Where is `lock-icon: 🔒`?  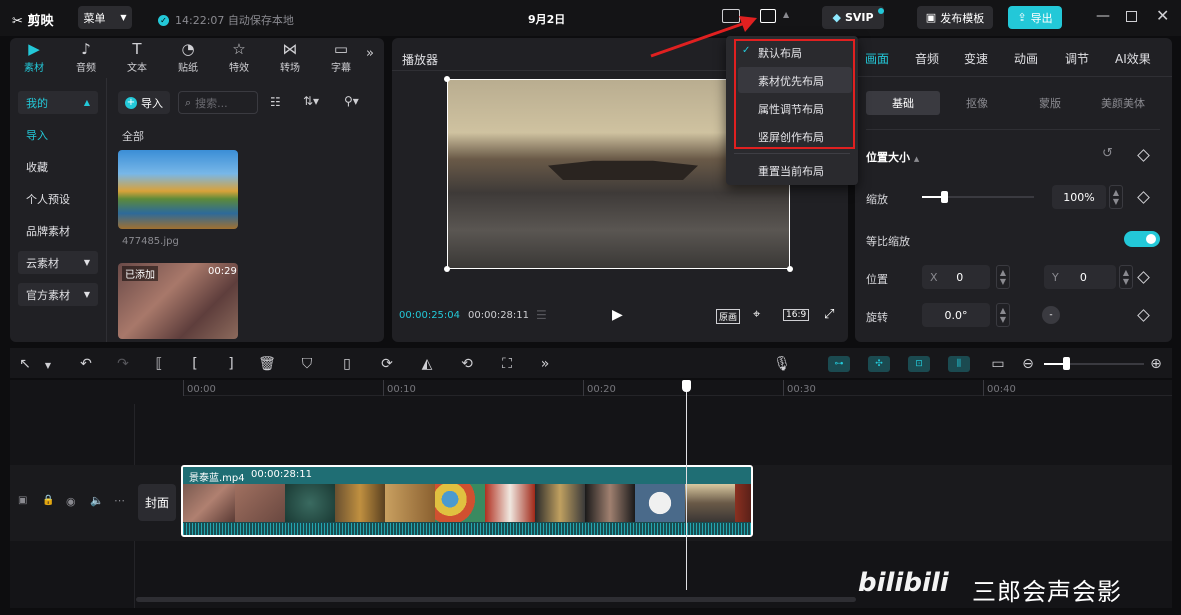 lock-icon: 🔒 is located at coordinates (48, 500).